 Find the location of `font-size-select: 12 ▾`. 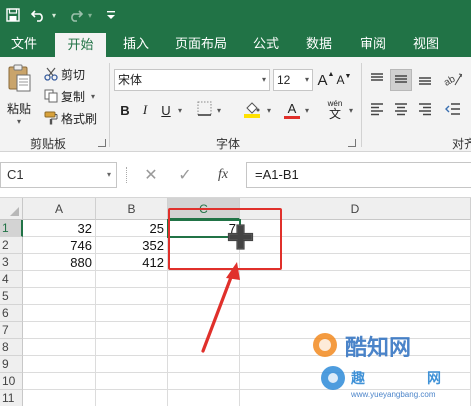

font-size-select: 12 ▾ is located at coordinates (293, 80).